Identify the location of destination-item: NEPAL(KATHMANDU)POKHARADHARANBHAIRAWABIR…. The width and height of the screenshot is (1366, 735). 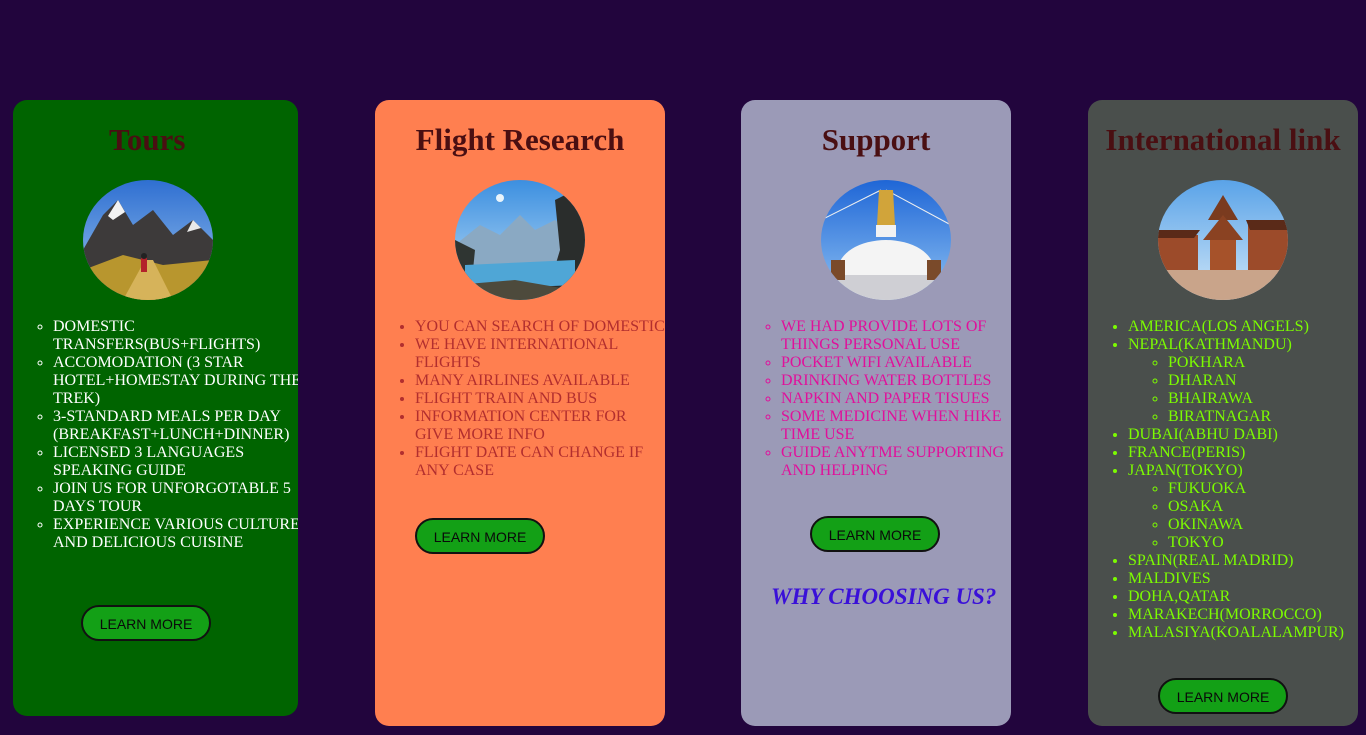
(1243, 381).